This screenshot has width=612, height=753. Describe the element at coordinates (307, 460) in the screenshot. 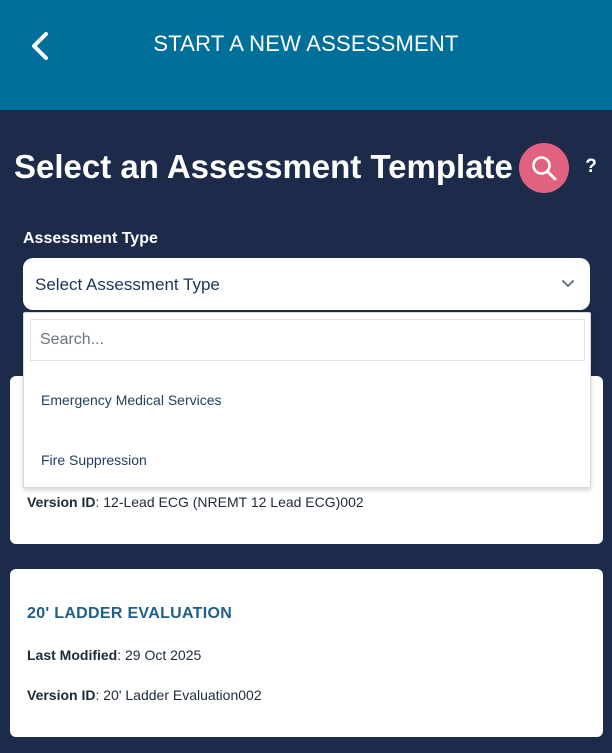

I see `dropdown-option-fire-suppression: Fire Suppression` at that location.